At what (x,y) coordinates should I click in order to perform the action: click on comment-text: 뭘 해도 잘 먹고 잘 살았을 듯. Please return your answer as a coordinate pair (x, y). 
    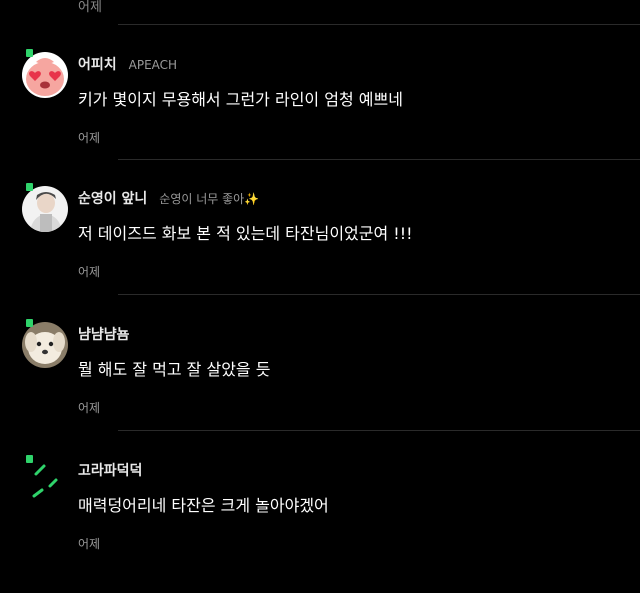
    Looking at the image, I should click on (174, 369).